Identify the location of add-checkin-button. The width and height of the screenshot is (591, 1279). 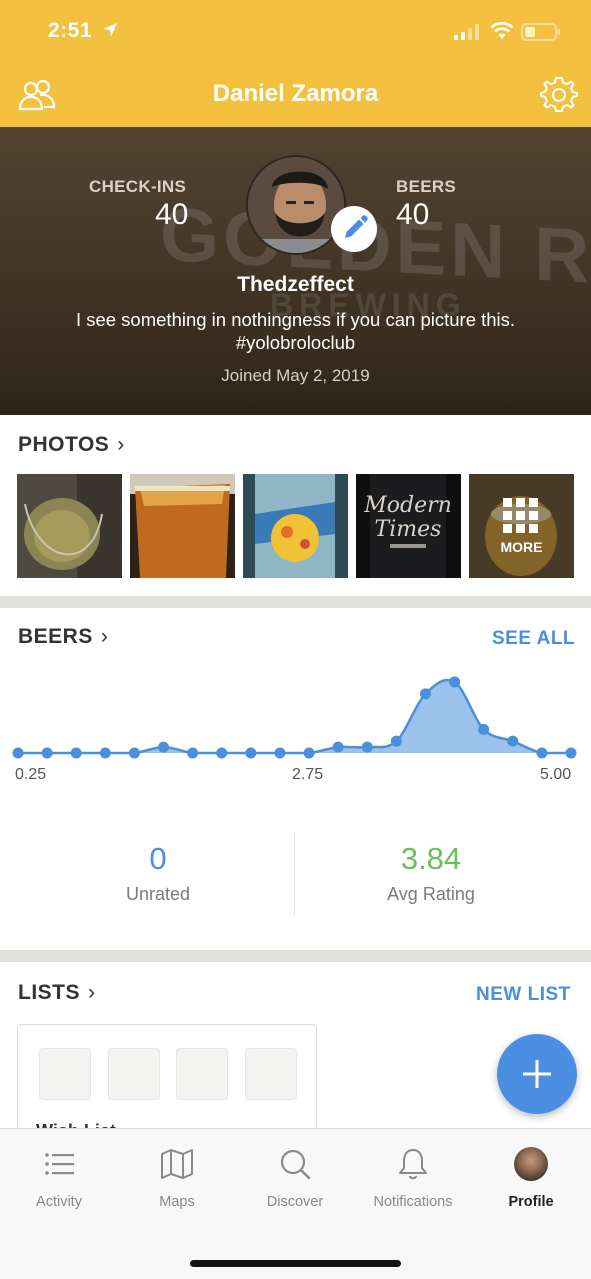
(537, 1074).